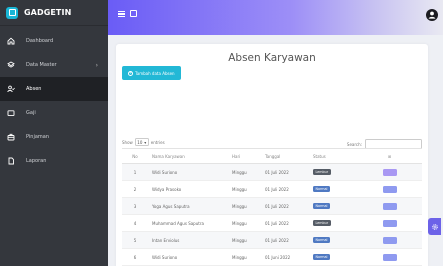 The image size is (443, 266). I want to click on cell-tanggal: 01 Juni 2022, so click(285, 257).